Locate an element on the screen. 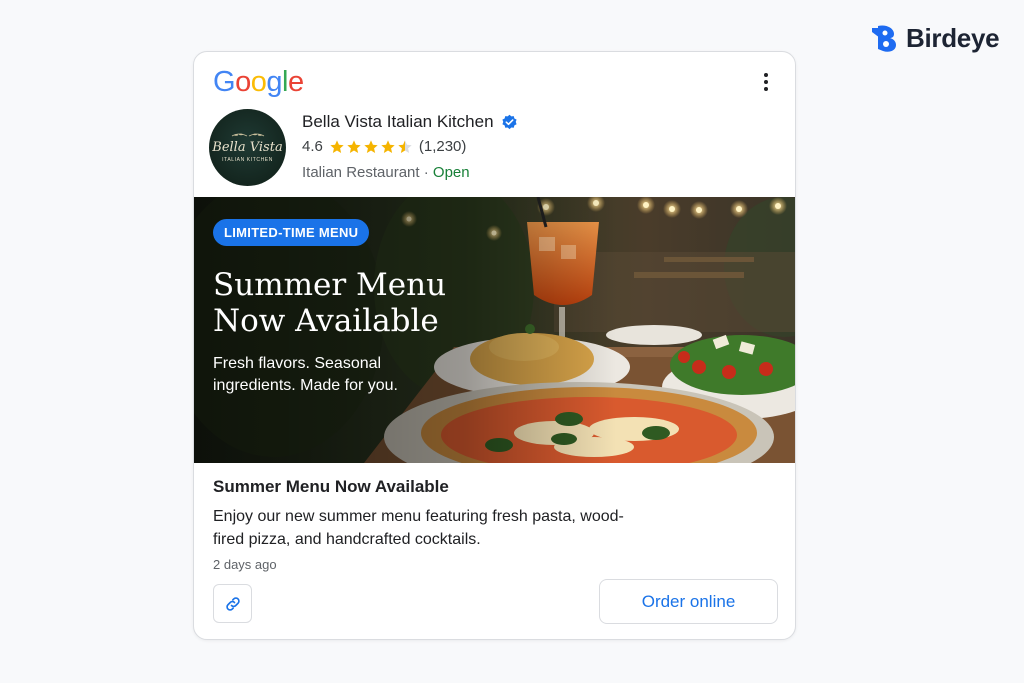 The height and width of the screenshot is (683, 1024). google-letter: g is located at coordinates (274, 82).